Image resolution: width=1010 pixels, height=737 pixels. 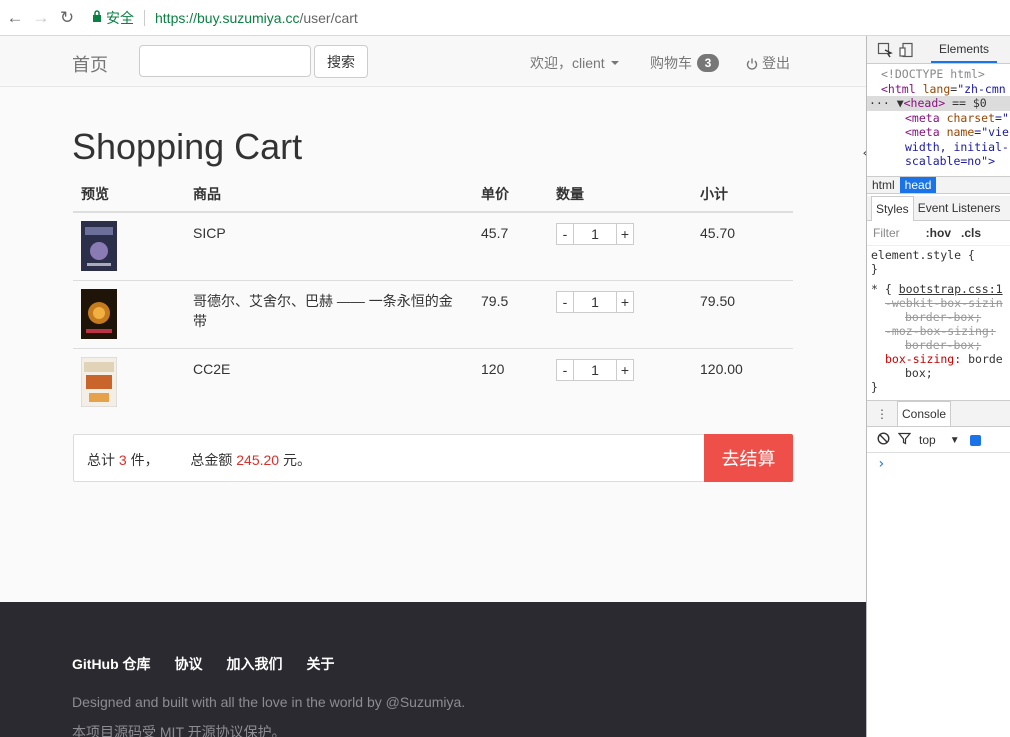 What do you see at coordinates (225, 61) in the screenshot?
I see `search-input` at bounding box center [225, 61].